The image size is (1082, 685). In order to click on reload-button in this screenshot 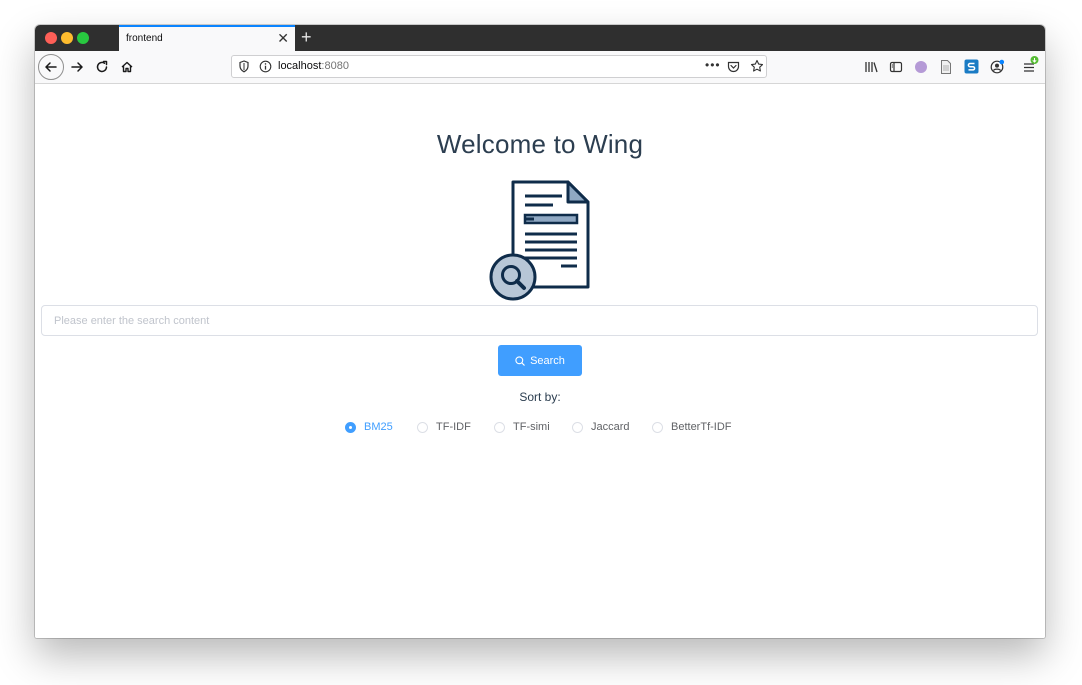, I will do `click(102, 67)`.